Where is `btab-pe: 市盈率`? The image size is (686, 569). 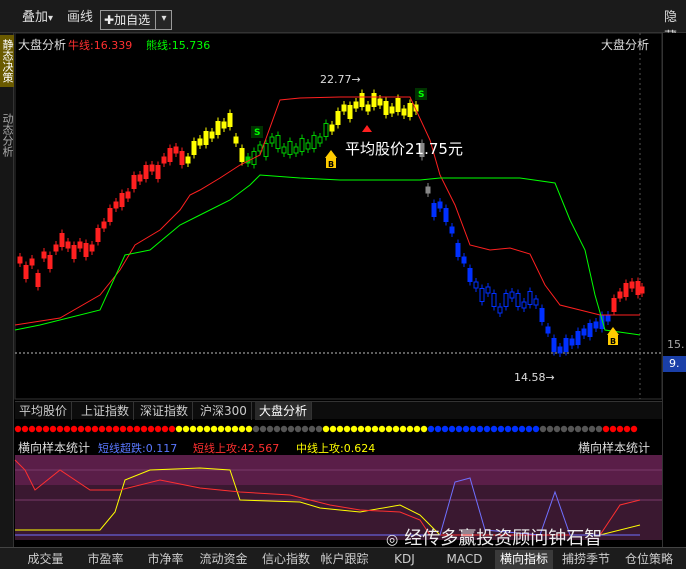 btab-pe: 市盈率 is located at coordinates (105, 559).